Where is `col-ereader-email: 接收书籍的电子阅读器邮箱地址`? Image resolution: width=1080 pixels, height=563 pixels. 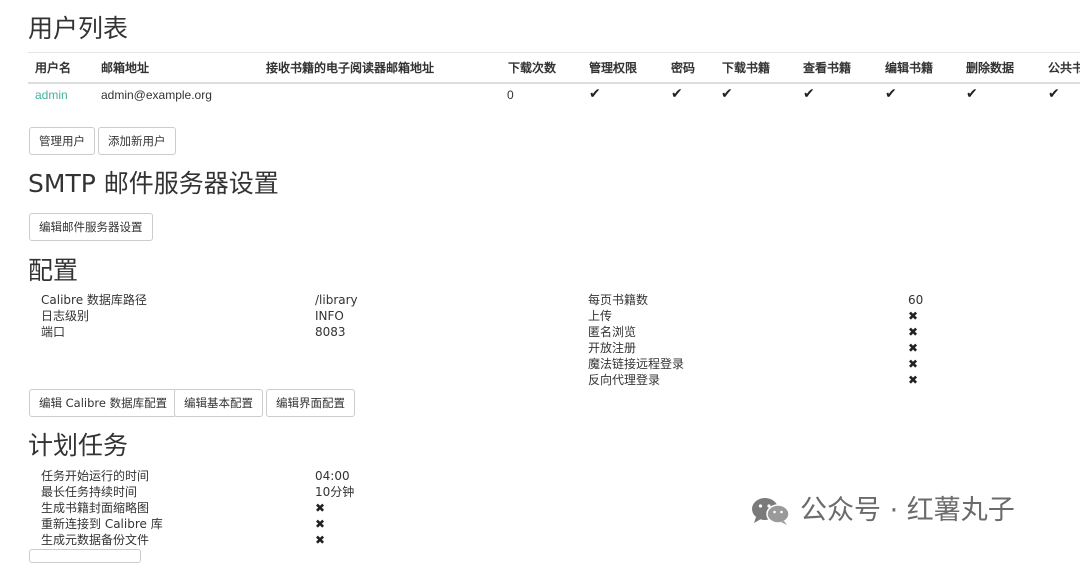 col-ereader-email: 接收书籍的电子阅读器邮箱地址 is located at coordinates (350, 68).